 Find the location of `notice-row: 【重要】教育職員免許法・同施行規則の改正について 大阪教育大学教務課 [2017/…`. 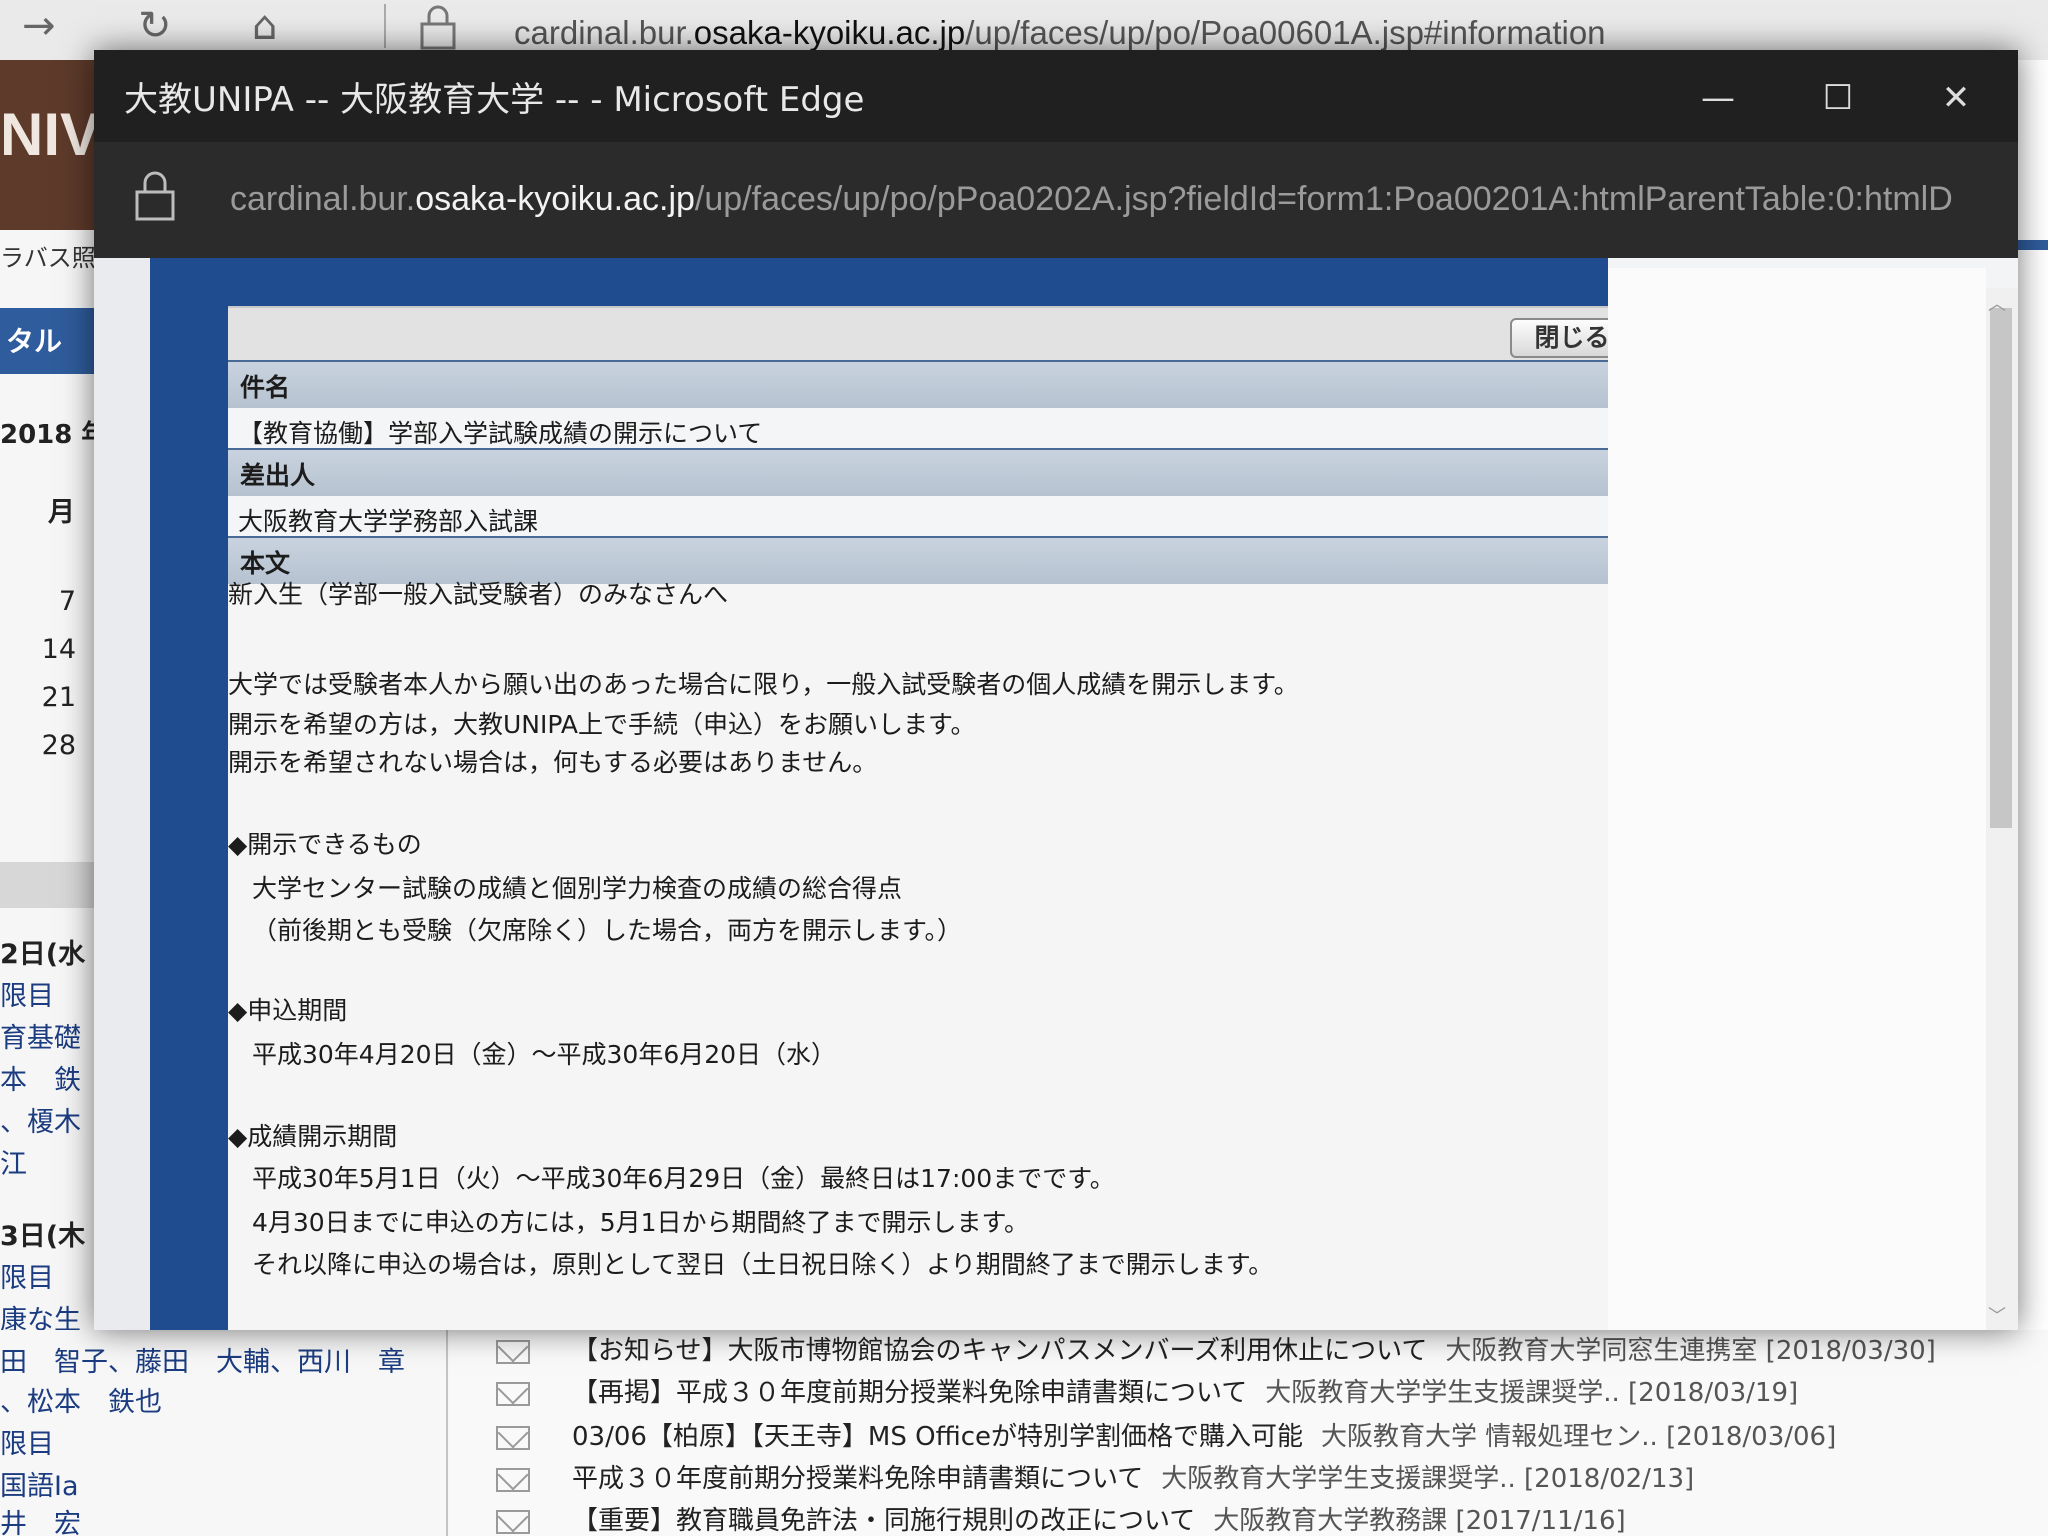

notice-row: 【重要】教育職員免許法・同施行規則の改正について 大阪教育大学教務課 [2017/… is located at coordinates (1061, 1518).